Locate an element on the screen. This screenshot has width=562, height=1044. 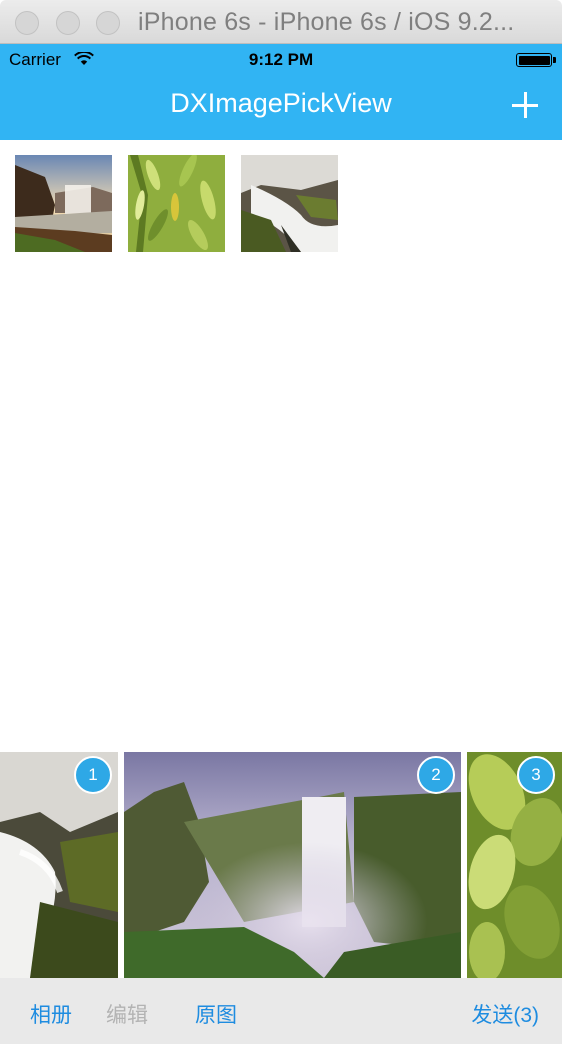
thumbnail-bamboo-leaves is located at coordinates (176, 203).